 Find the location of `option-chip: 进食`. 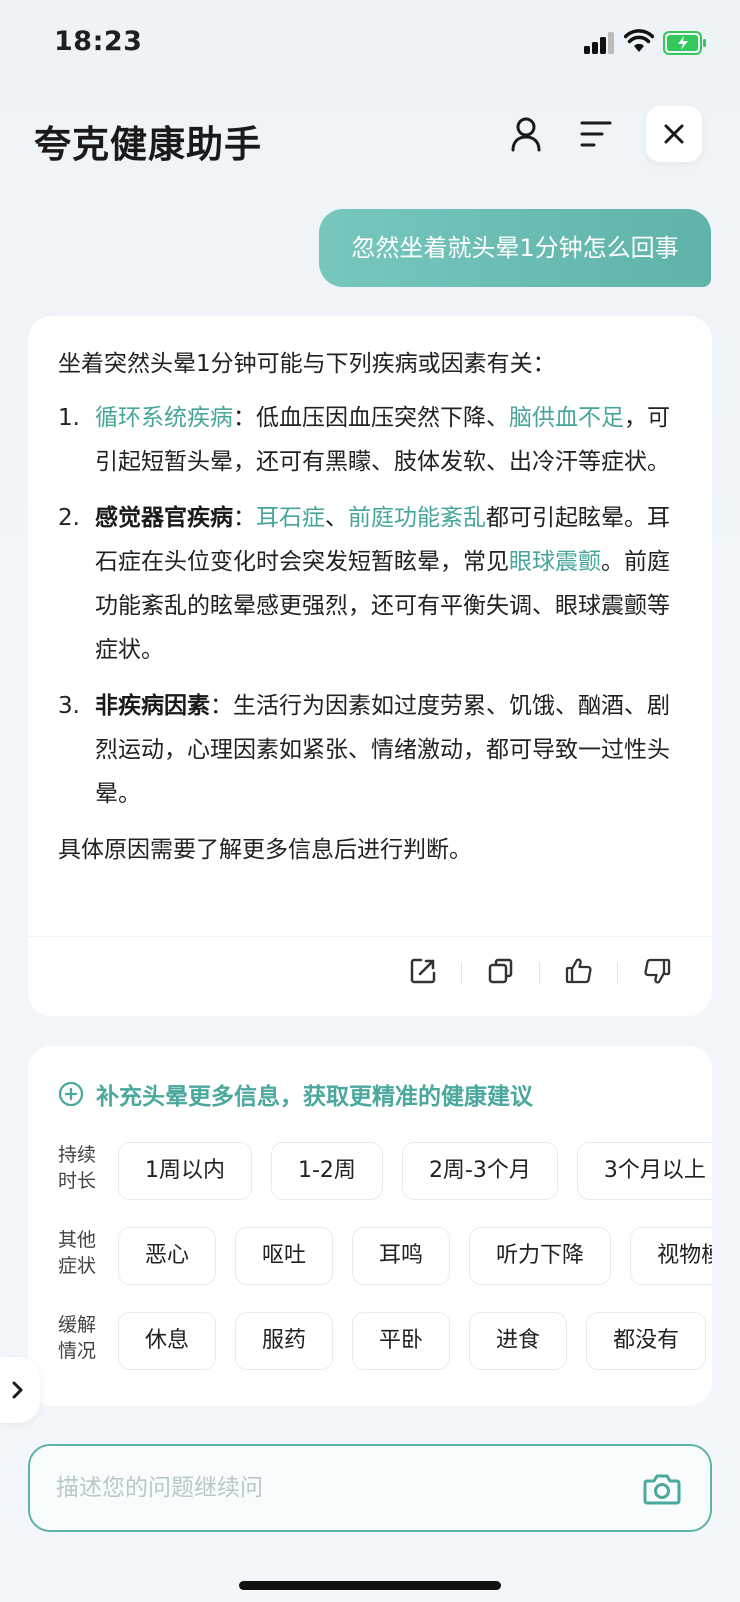

option-chip: 进食 is located at coordinates (518, 1341).